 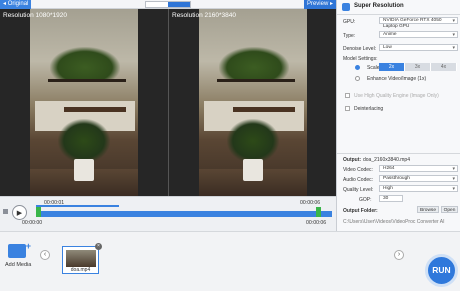 I want to click on film-add-icon, so click(x=19, y=249).